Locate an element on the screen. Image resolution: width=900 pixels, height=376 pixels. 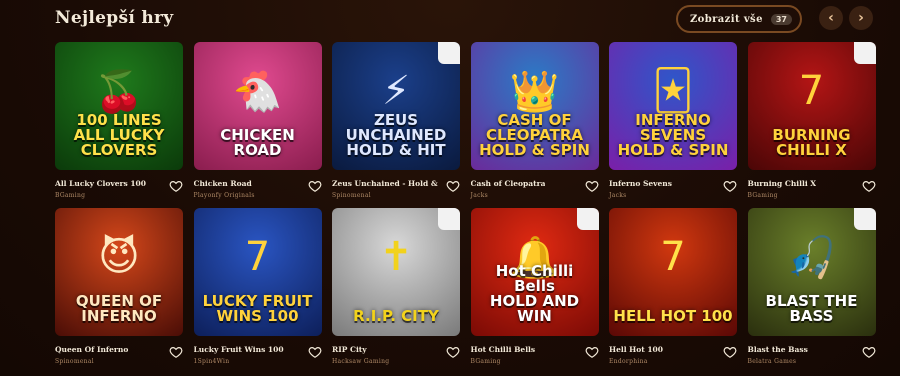
show-all-count-badge: 37 is located at coordinates (781, 19).